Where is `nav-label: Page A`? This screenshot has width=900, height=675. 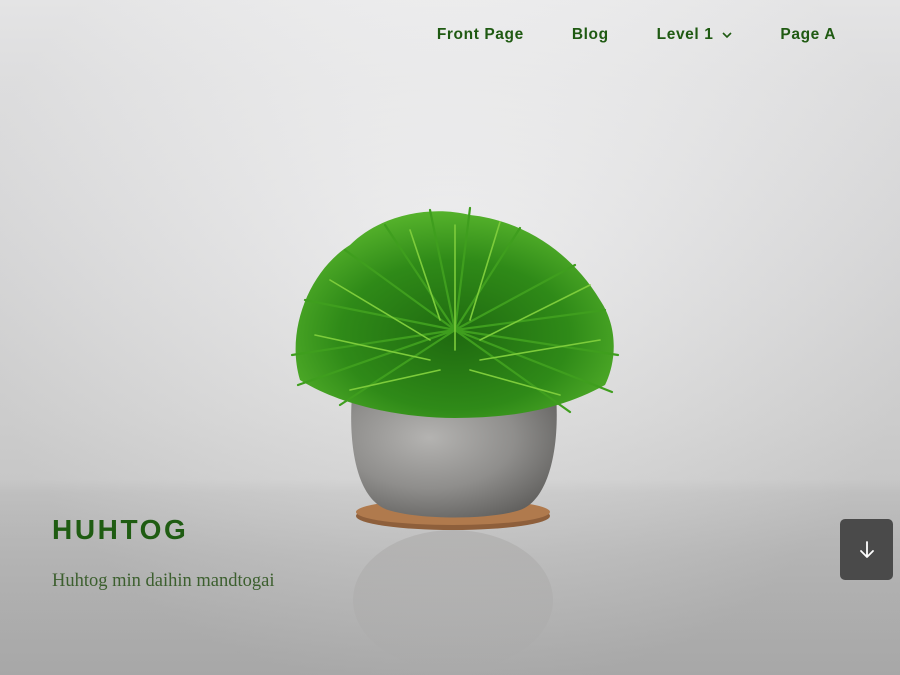
nav-label: Page A is located at coordinates (808, 34).